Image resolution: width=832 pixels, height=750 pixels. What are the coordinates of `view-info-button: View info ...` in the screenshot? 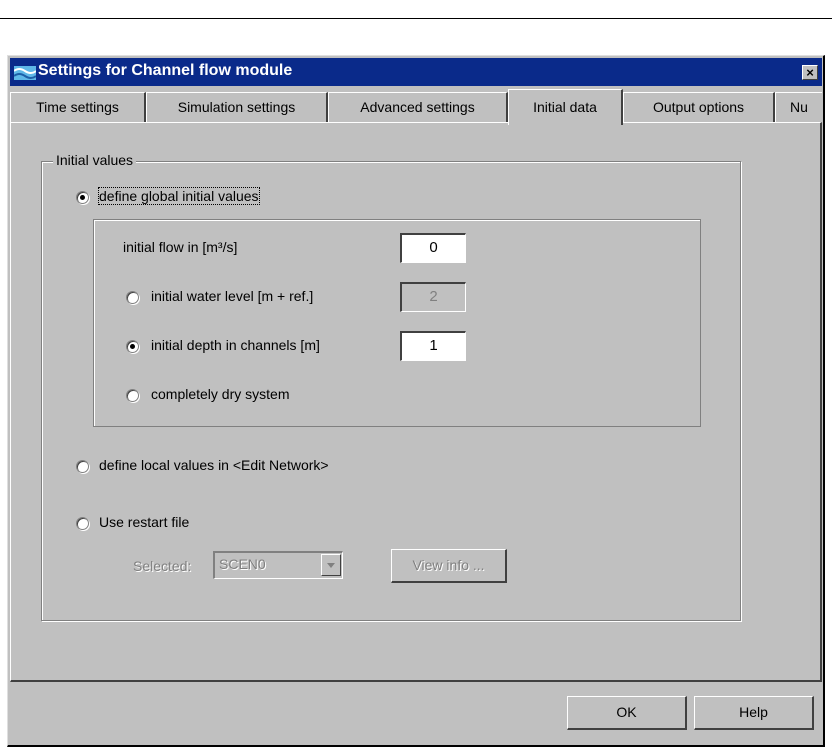 It's located at (449, 566).